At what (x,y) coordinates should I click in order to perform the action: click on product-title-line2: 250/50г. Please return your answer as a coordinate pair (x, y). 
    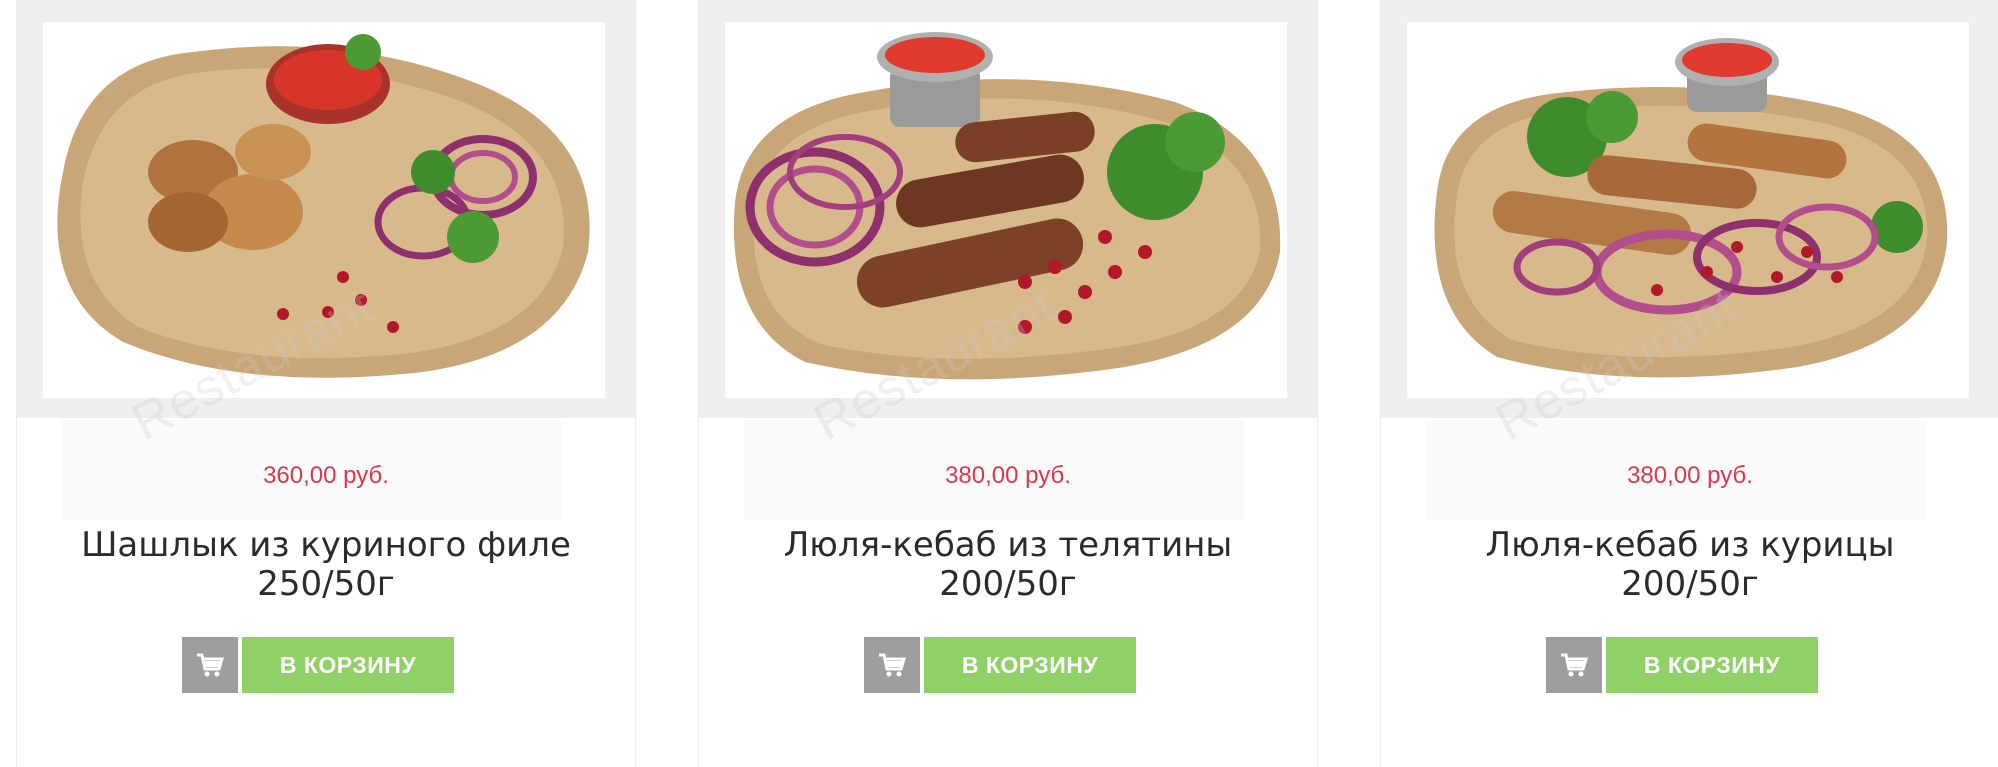
    Looking at the image, I should click on (326, 584).